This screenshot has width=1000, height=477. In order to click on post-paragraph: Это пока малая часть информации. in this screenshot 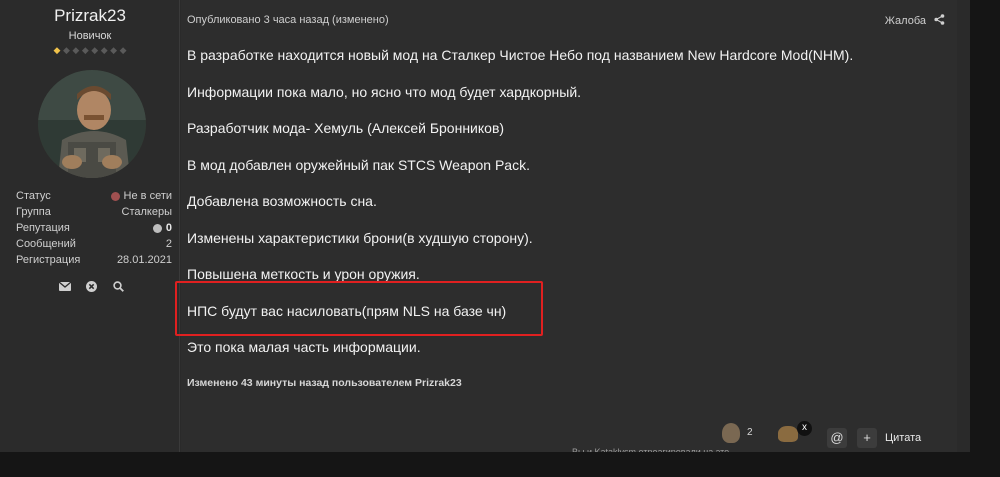, I will do `click(304, 347)`.